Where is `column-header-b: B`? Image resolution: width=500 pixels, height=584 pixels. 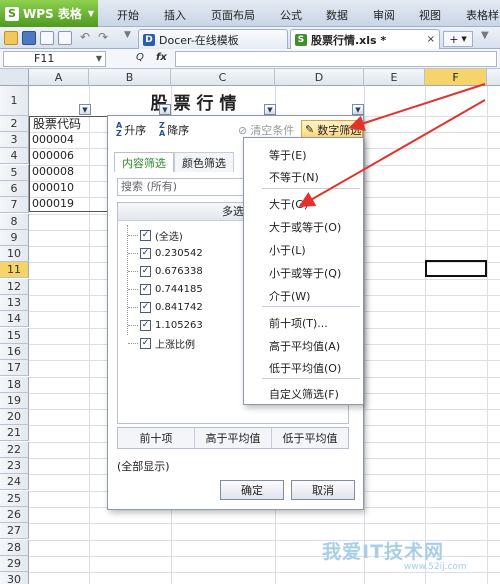
column-header-b: B is located at coordinates (130, 77).